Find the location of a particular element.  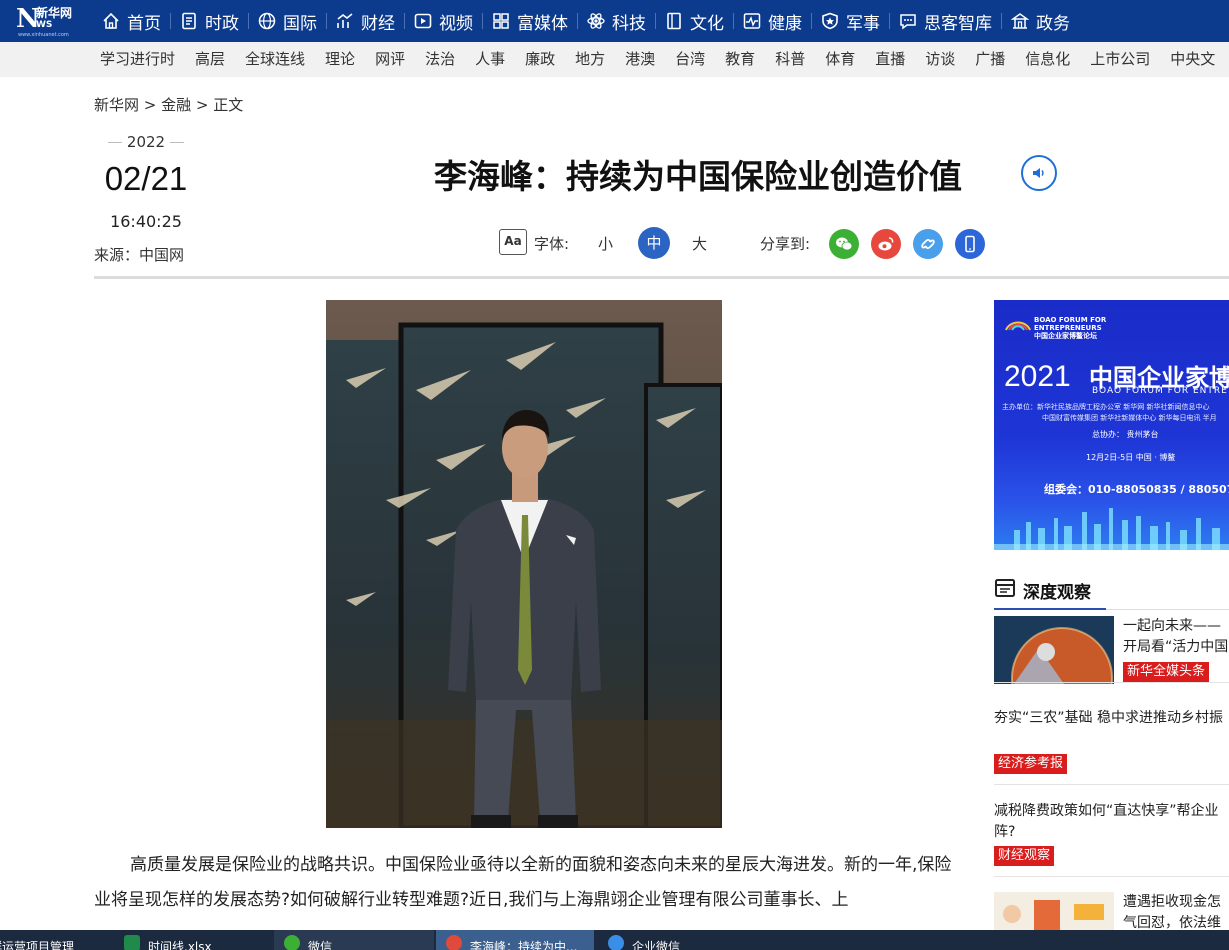

sub-nav-item: 人事 is located at coordinates (490, 59).